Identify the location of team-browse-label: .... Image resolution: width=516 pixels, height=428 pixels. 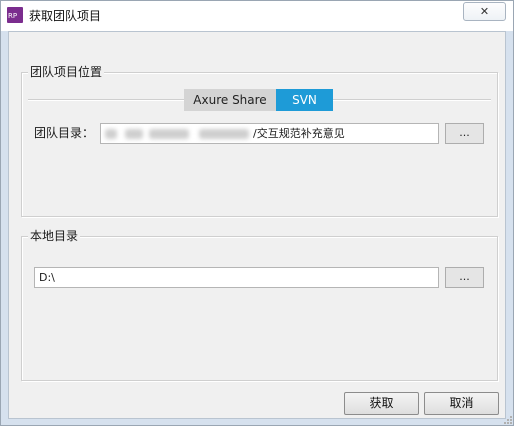
(464, 132).